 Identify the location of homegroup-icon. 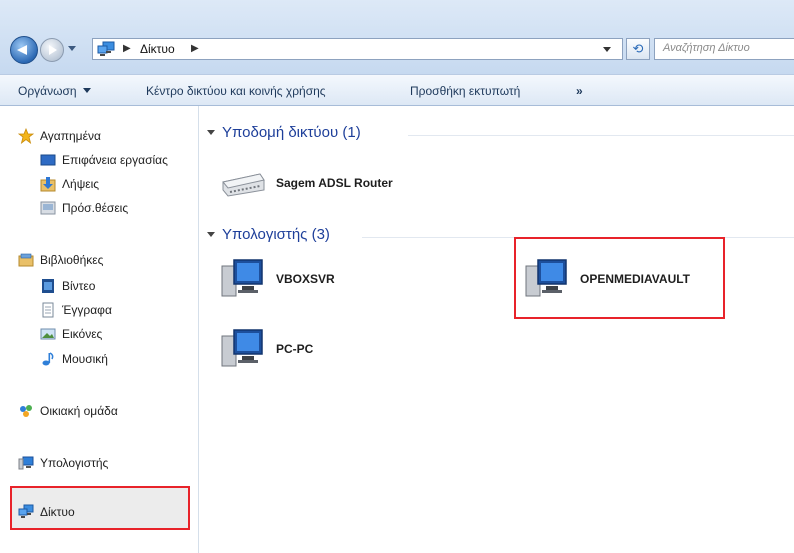
(26, 411).